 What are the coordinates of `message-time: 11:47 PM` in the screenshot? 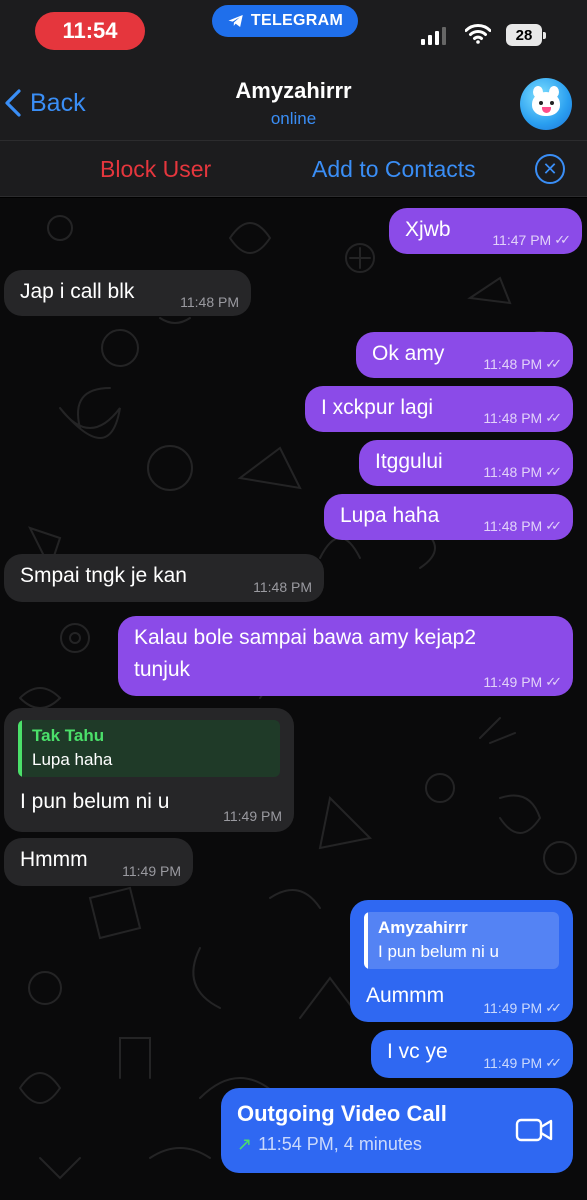 It's located at (522, 240).